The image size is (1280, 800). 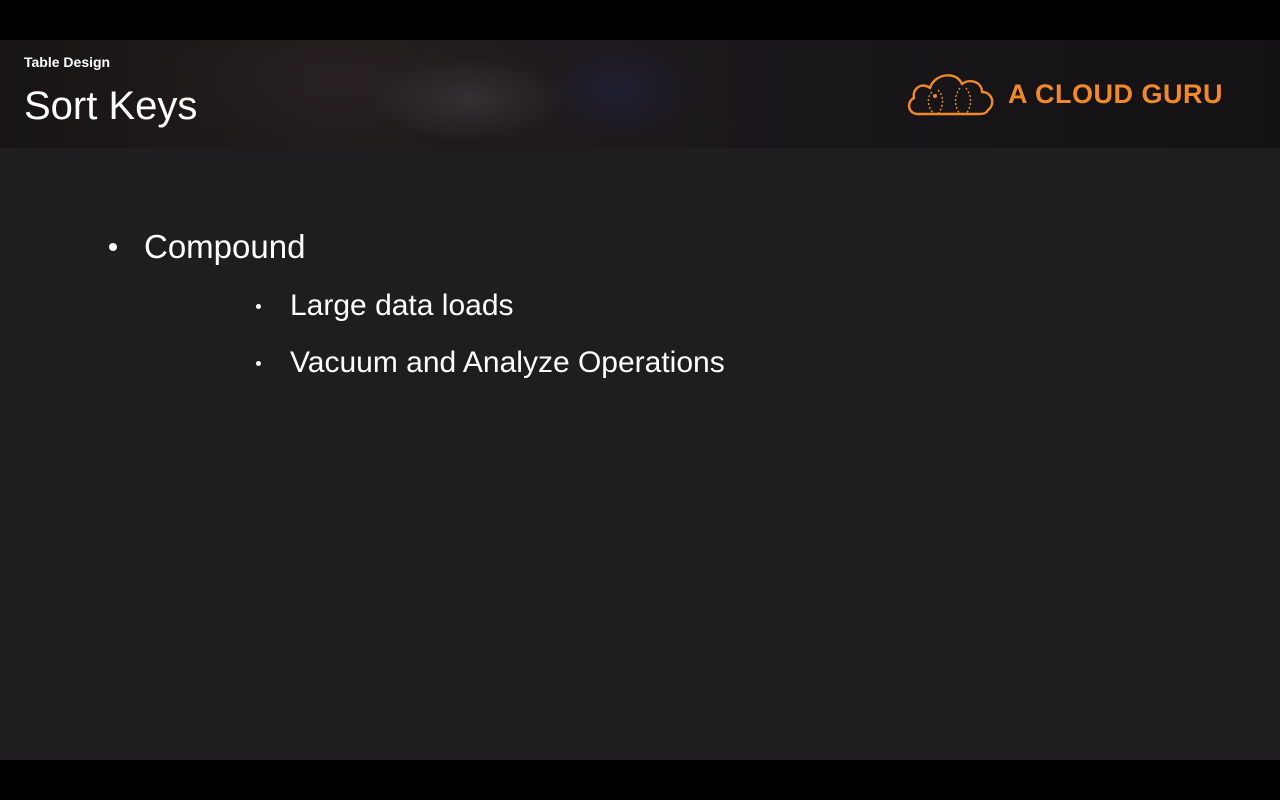 What do you see at coordinates (225, 246) in the screenshot?
I see `bullet-label: Compound` at bounding box center [225, 246].